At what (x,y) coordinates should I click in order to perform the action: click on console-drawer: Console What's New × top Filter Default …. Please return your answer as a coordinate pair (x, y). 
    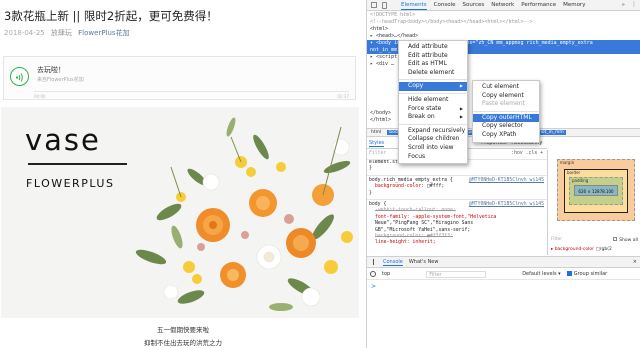
    Looking at the image, I should click on (503, 302).